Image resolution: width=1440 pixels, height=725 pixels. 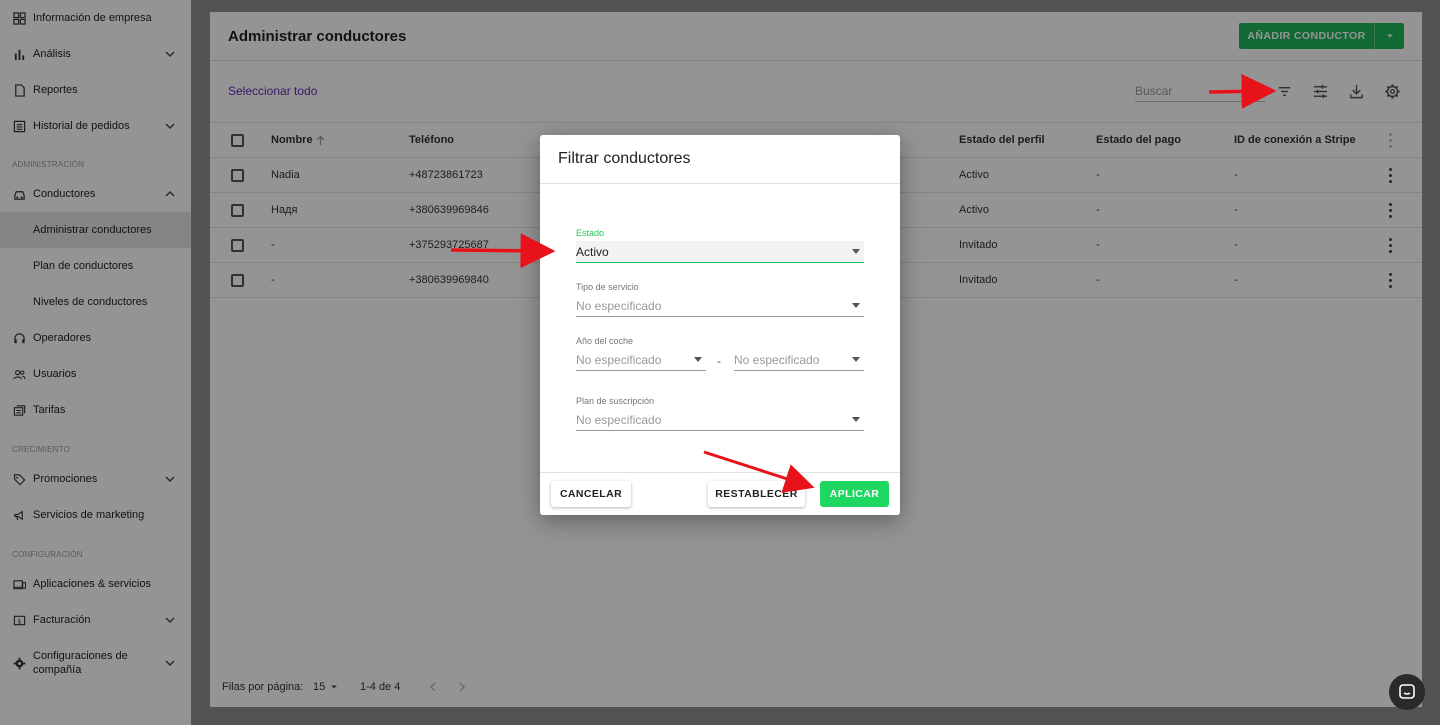 I want to click on car-year-from-select: No especificado, so click(x=641, y=360).